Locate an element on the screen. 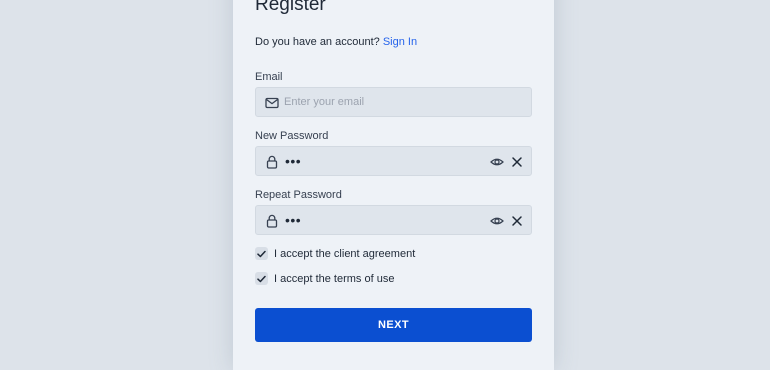  next-button: NEXT is located at coordinates (393, 325).